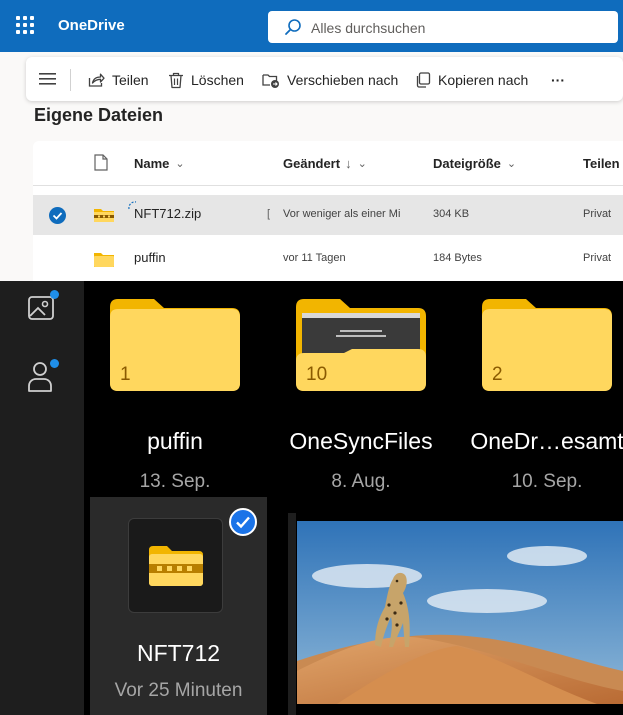 This screenshot has width=623, height=715. Describe the element at coordinates (125, 374) in the screenshot. I see `item-count: 1` at that location.